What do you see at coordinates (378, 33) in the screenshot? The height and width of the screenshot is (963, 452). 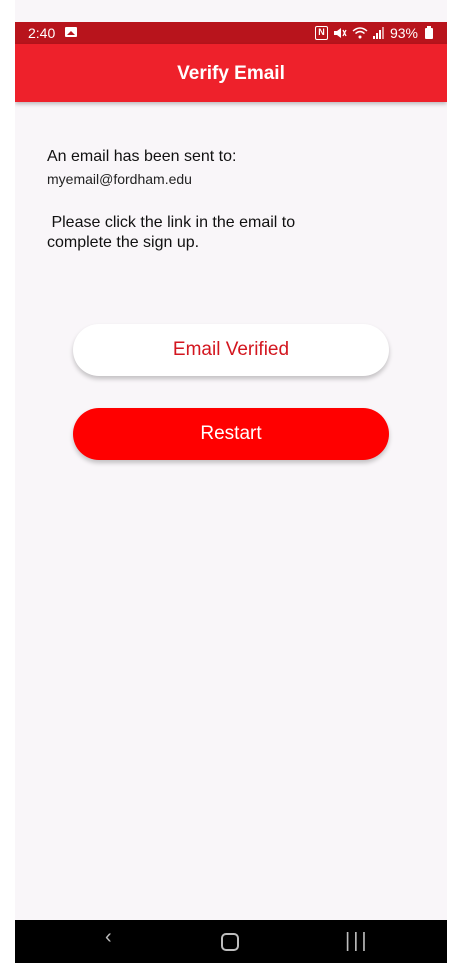 I see `signal-icon` at bounding box center [378, 33].